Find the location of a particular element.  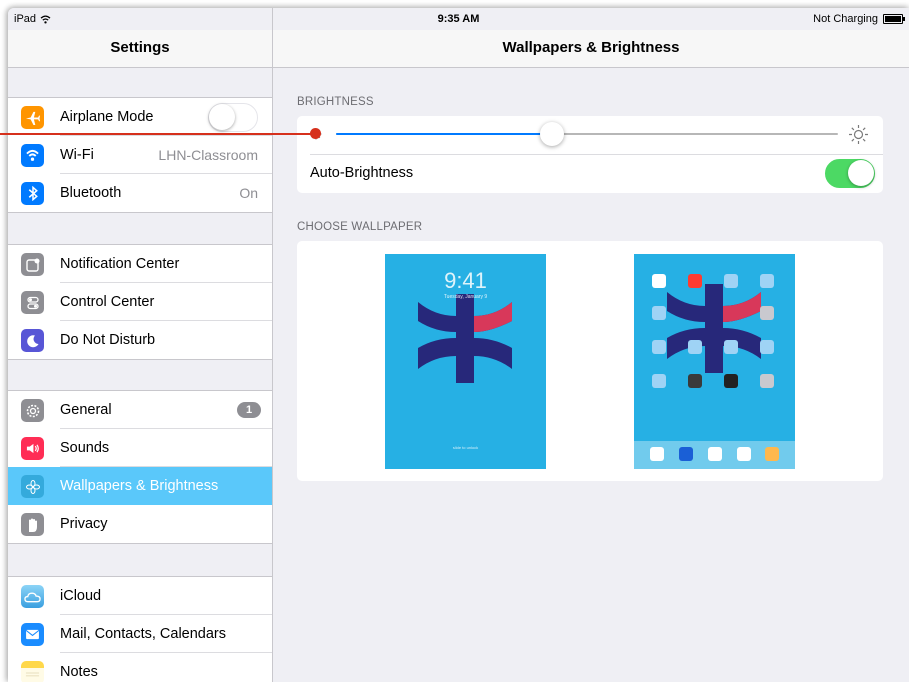

sidebar-item-label: Sounds is located at coordinates (85, 448).